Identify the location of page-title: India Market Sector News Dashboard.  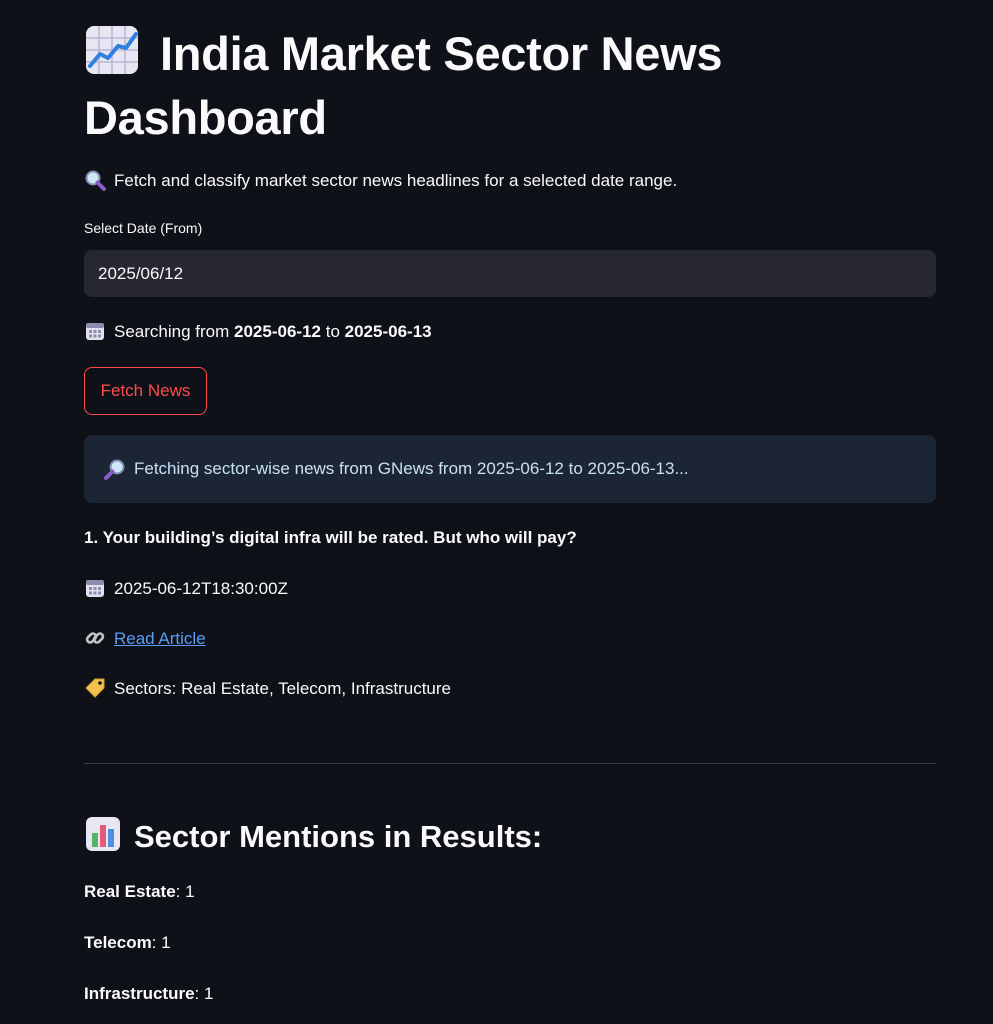
(510, 85).